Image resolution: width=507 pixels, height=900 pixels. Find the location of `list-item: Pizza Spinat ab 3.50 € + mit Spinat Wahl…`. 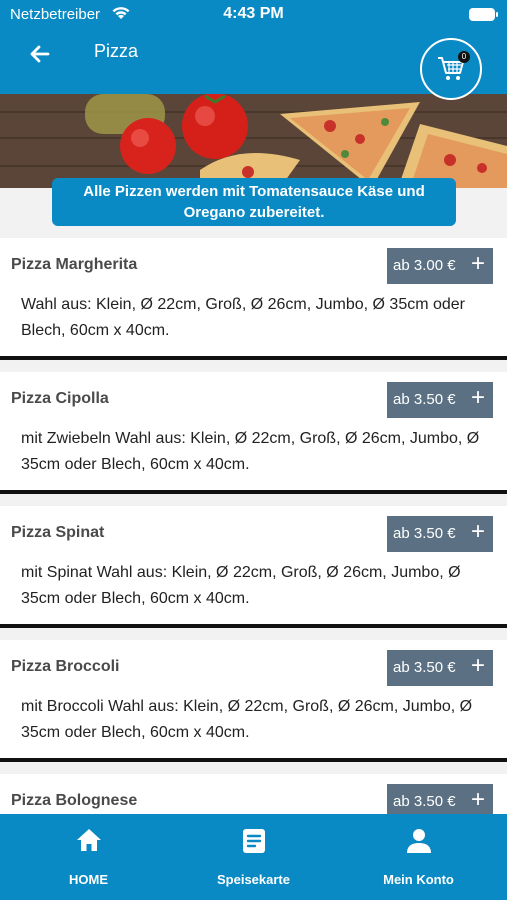

list-item: Pizza Spinat ab 3.50 € + mit Spinat Wahl… is located at coordinates (253, 567).